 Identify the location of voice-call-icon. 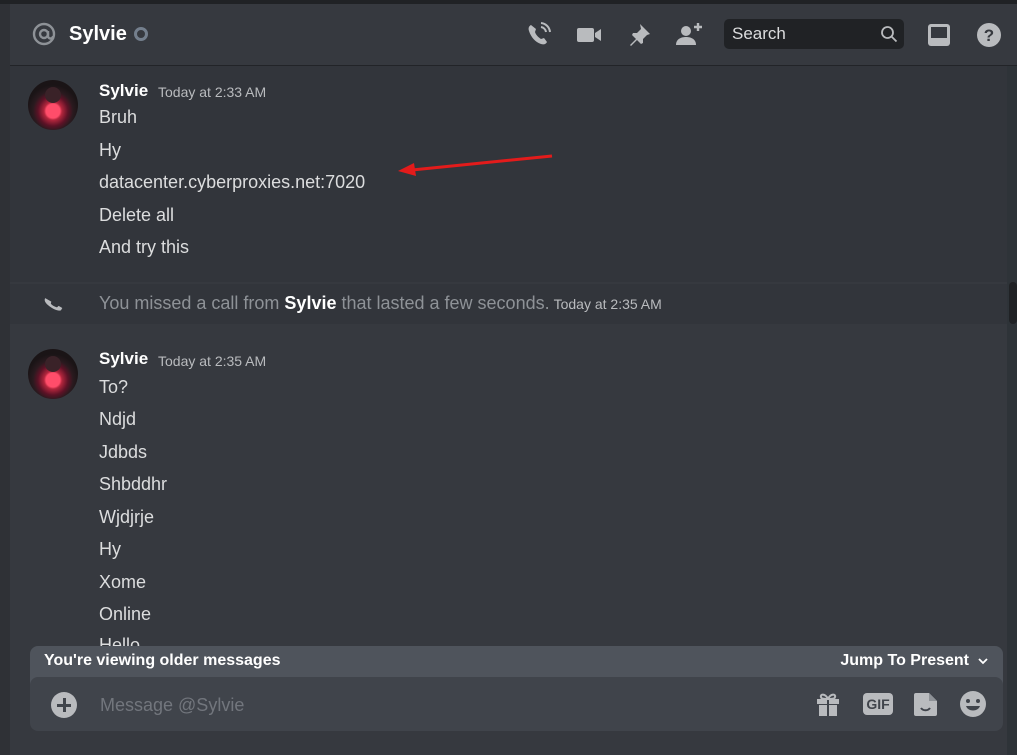
(538, 35).